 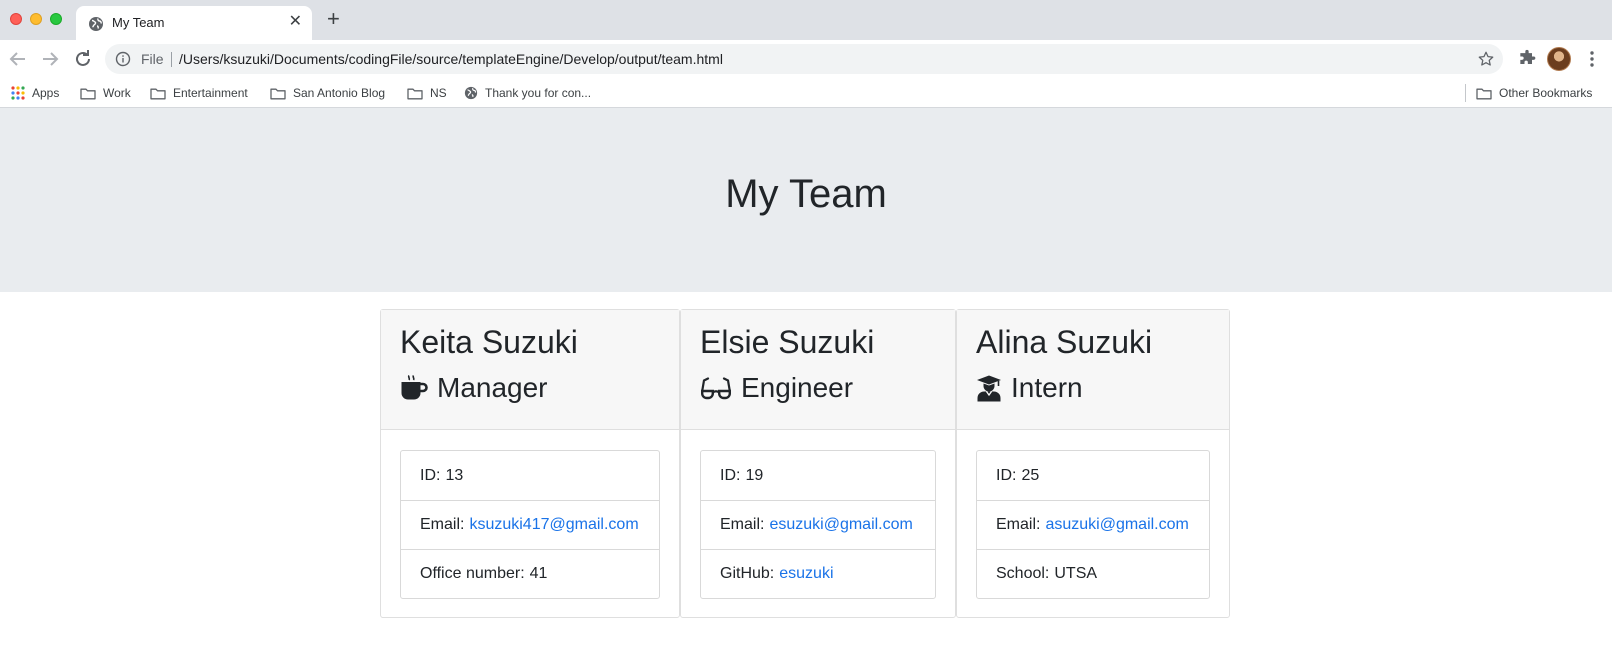 What do you see at coordinates (1064, 342) in the screenshot?
I see `employee-name: Alina Suzuki` at bounding box center [1064, 342].